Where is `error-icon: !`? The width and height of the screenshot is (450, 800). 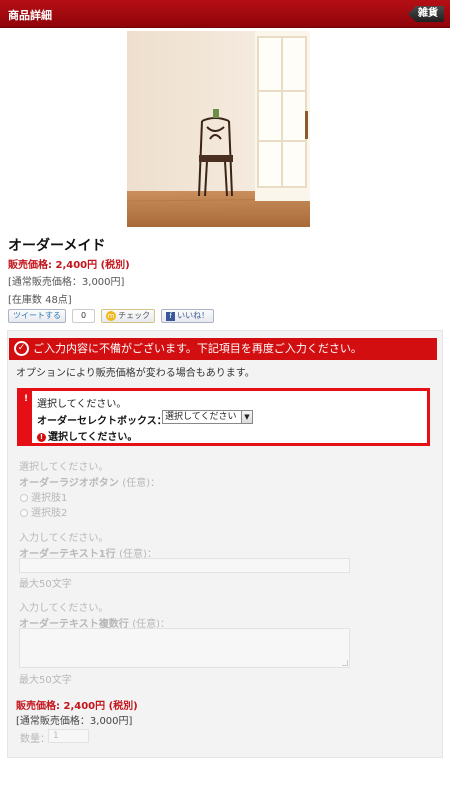
error-icon: ! is located at coordinates (41, 437).